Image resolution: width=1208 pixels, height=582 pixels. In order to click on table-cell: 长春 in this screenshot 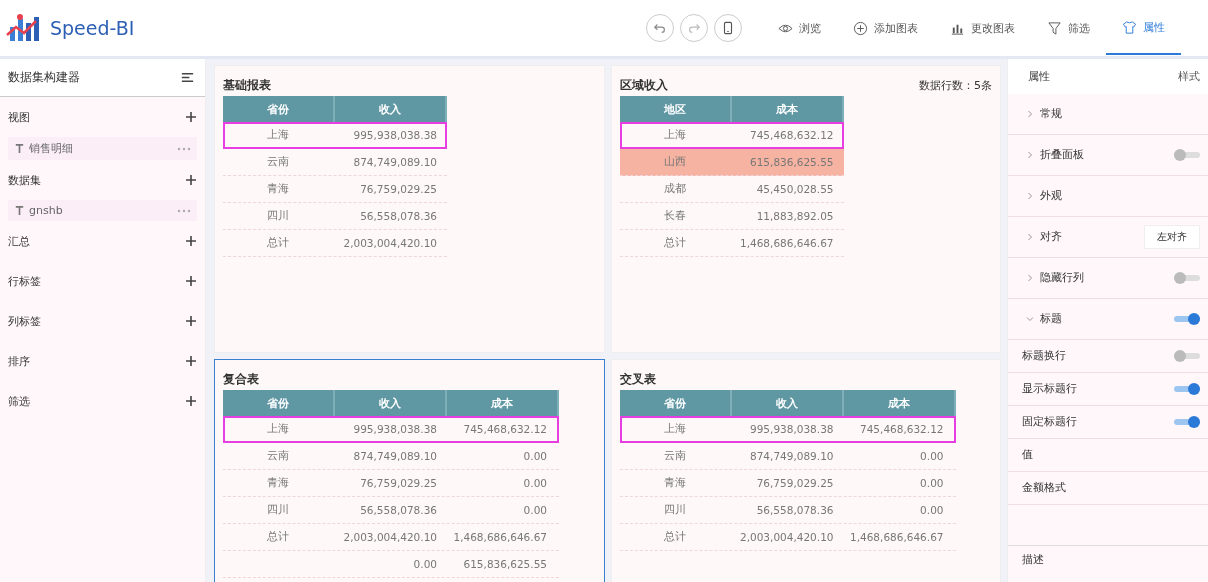, I will do `click(674, 216)`.